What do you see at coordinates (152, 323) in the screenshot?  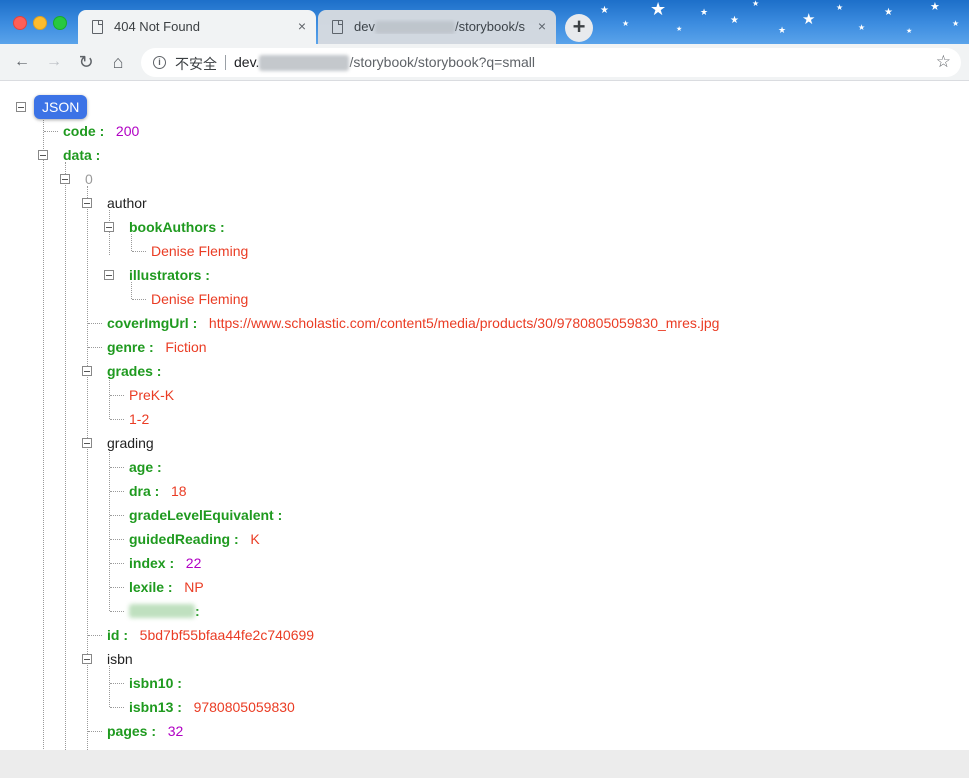 I see `json-key: coverImgUrl :` at bounding box center [152, 323].